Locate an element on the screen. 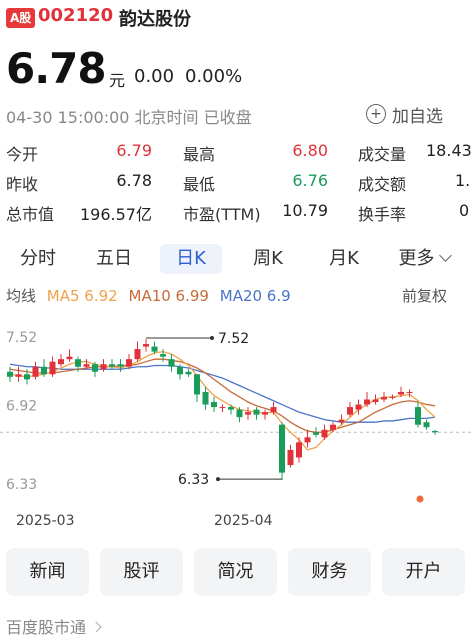 The image size is (474, 638). tab-more: 更多 is located at coordinates (424, 259).